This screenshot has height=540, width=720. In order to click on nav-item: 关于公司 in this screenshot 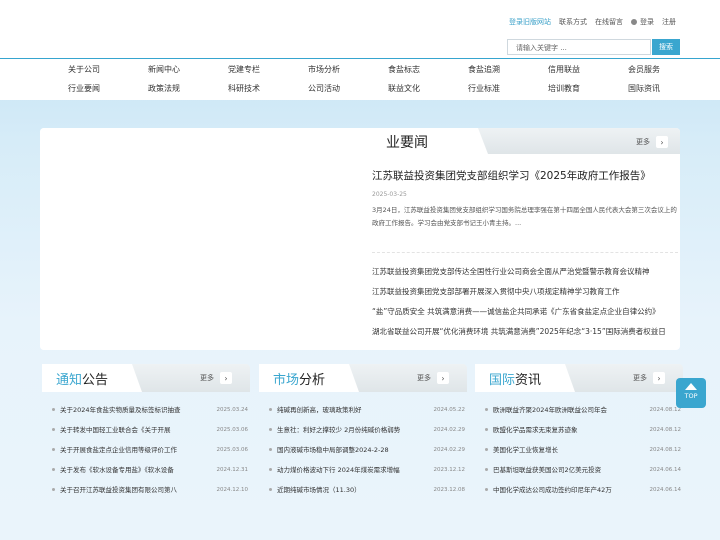, I will do `click(84, 69)`.